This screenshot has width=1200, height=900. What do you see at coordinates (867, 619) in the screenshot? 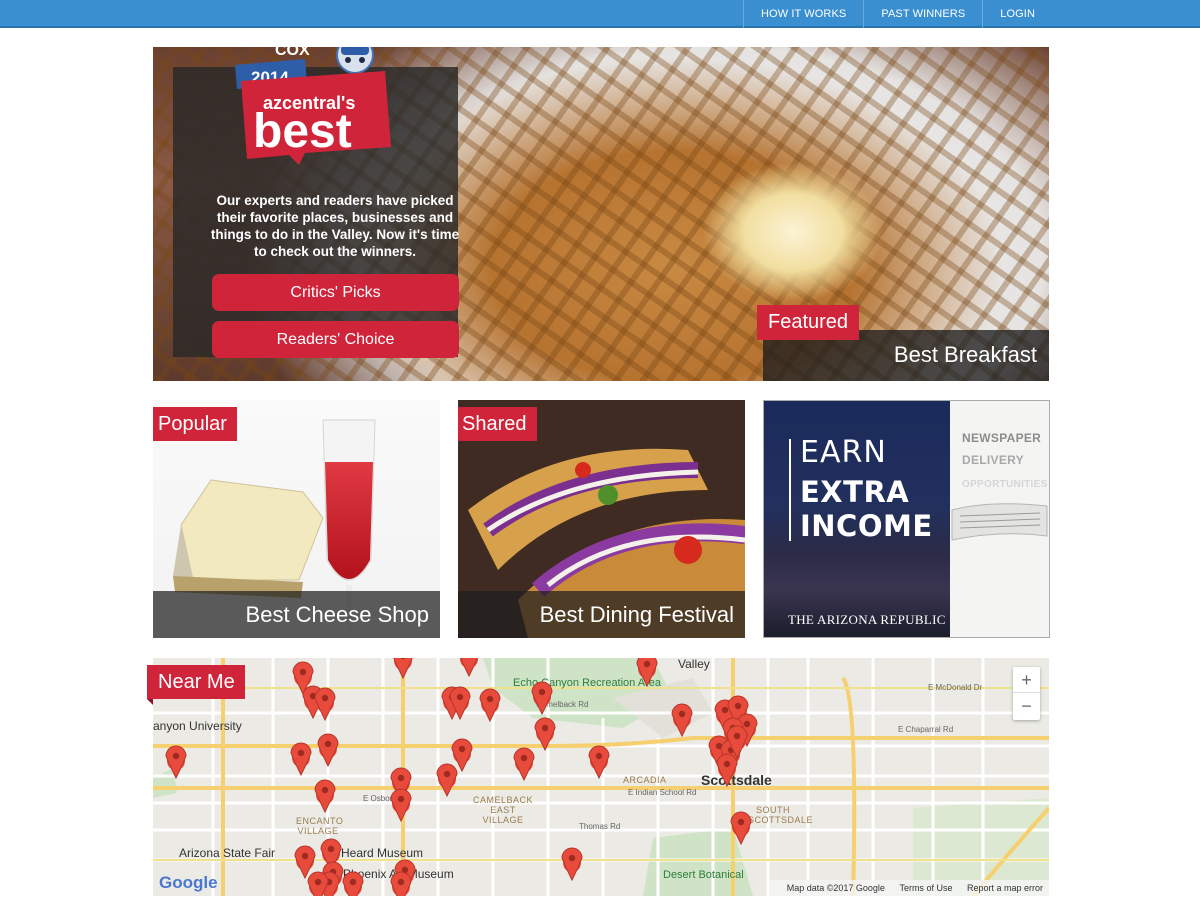
I see `ad-publisher-text: THE ARIZONA REPUBLIC` at bounding box center [867, 619].